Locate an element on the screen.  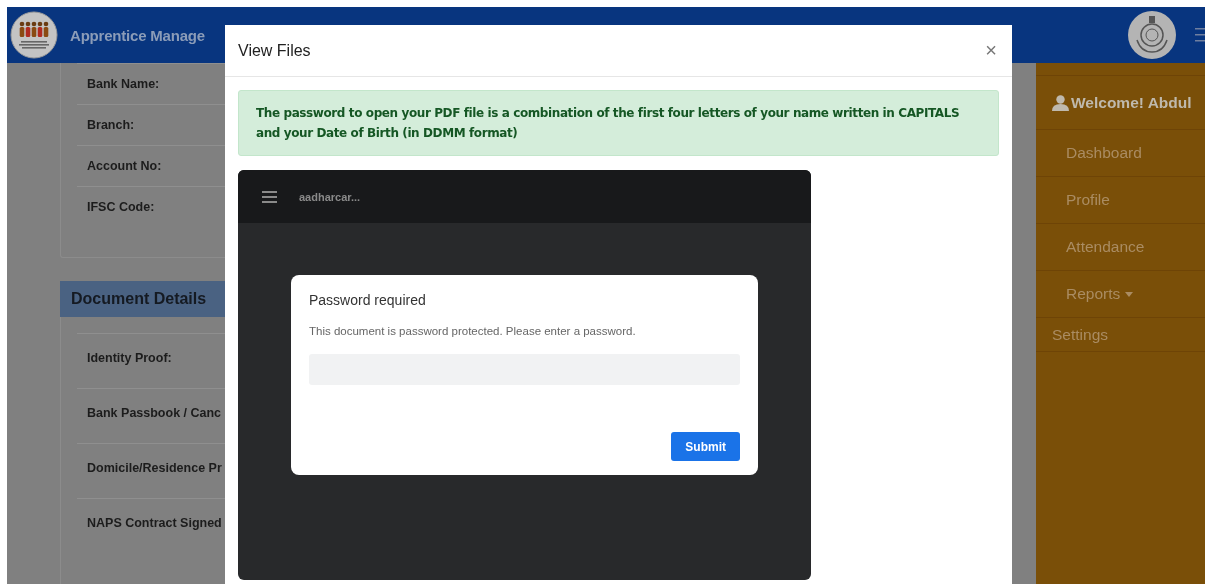
section-title: Document Details is located at coordinates (139, 299).